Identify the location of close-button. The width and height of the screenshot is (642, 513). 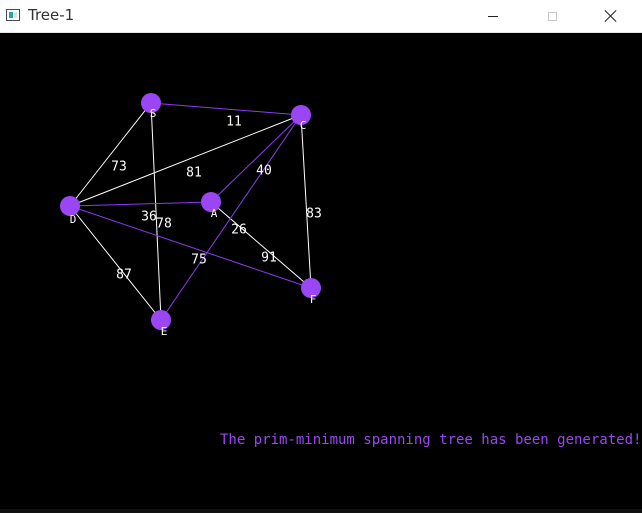
(611, 16).